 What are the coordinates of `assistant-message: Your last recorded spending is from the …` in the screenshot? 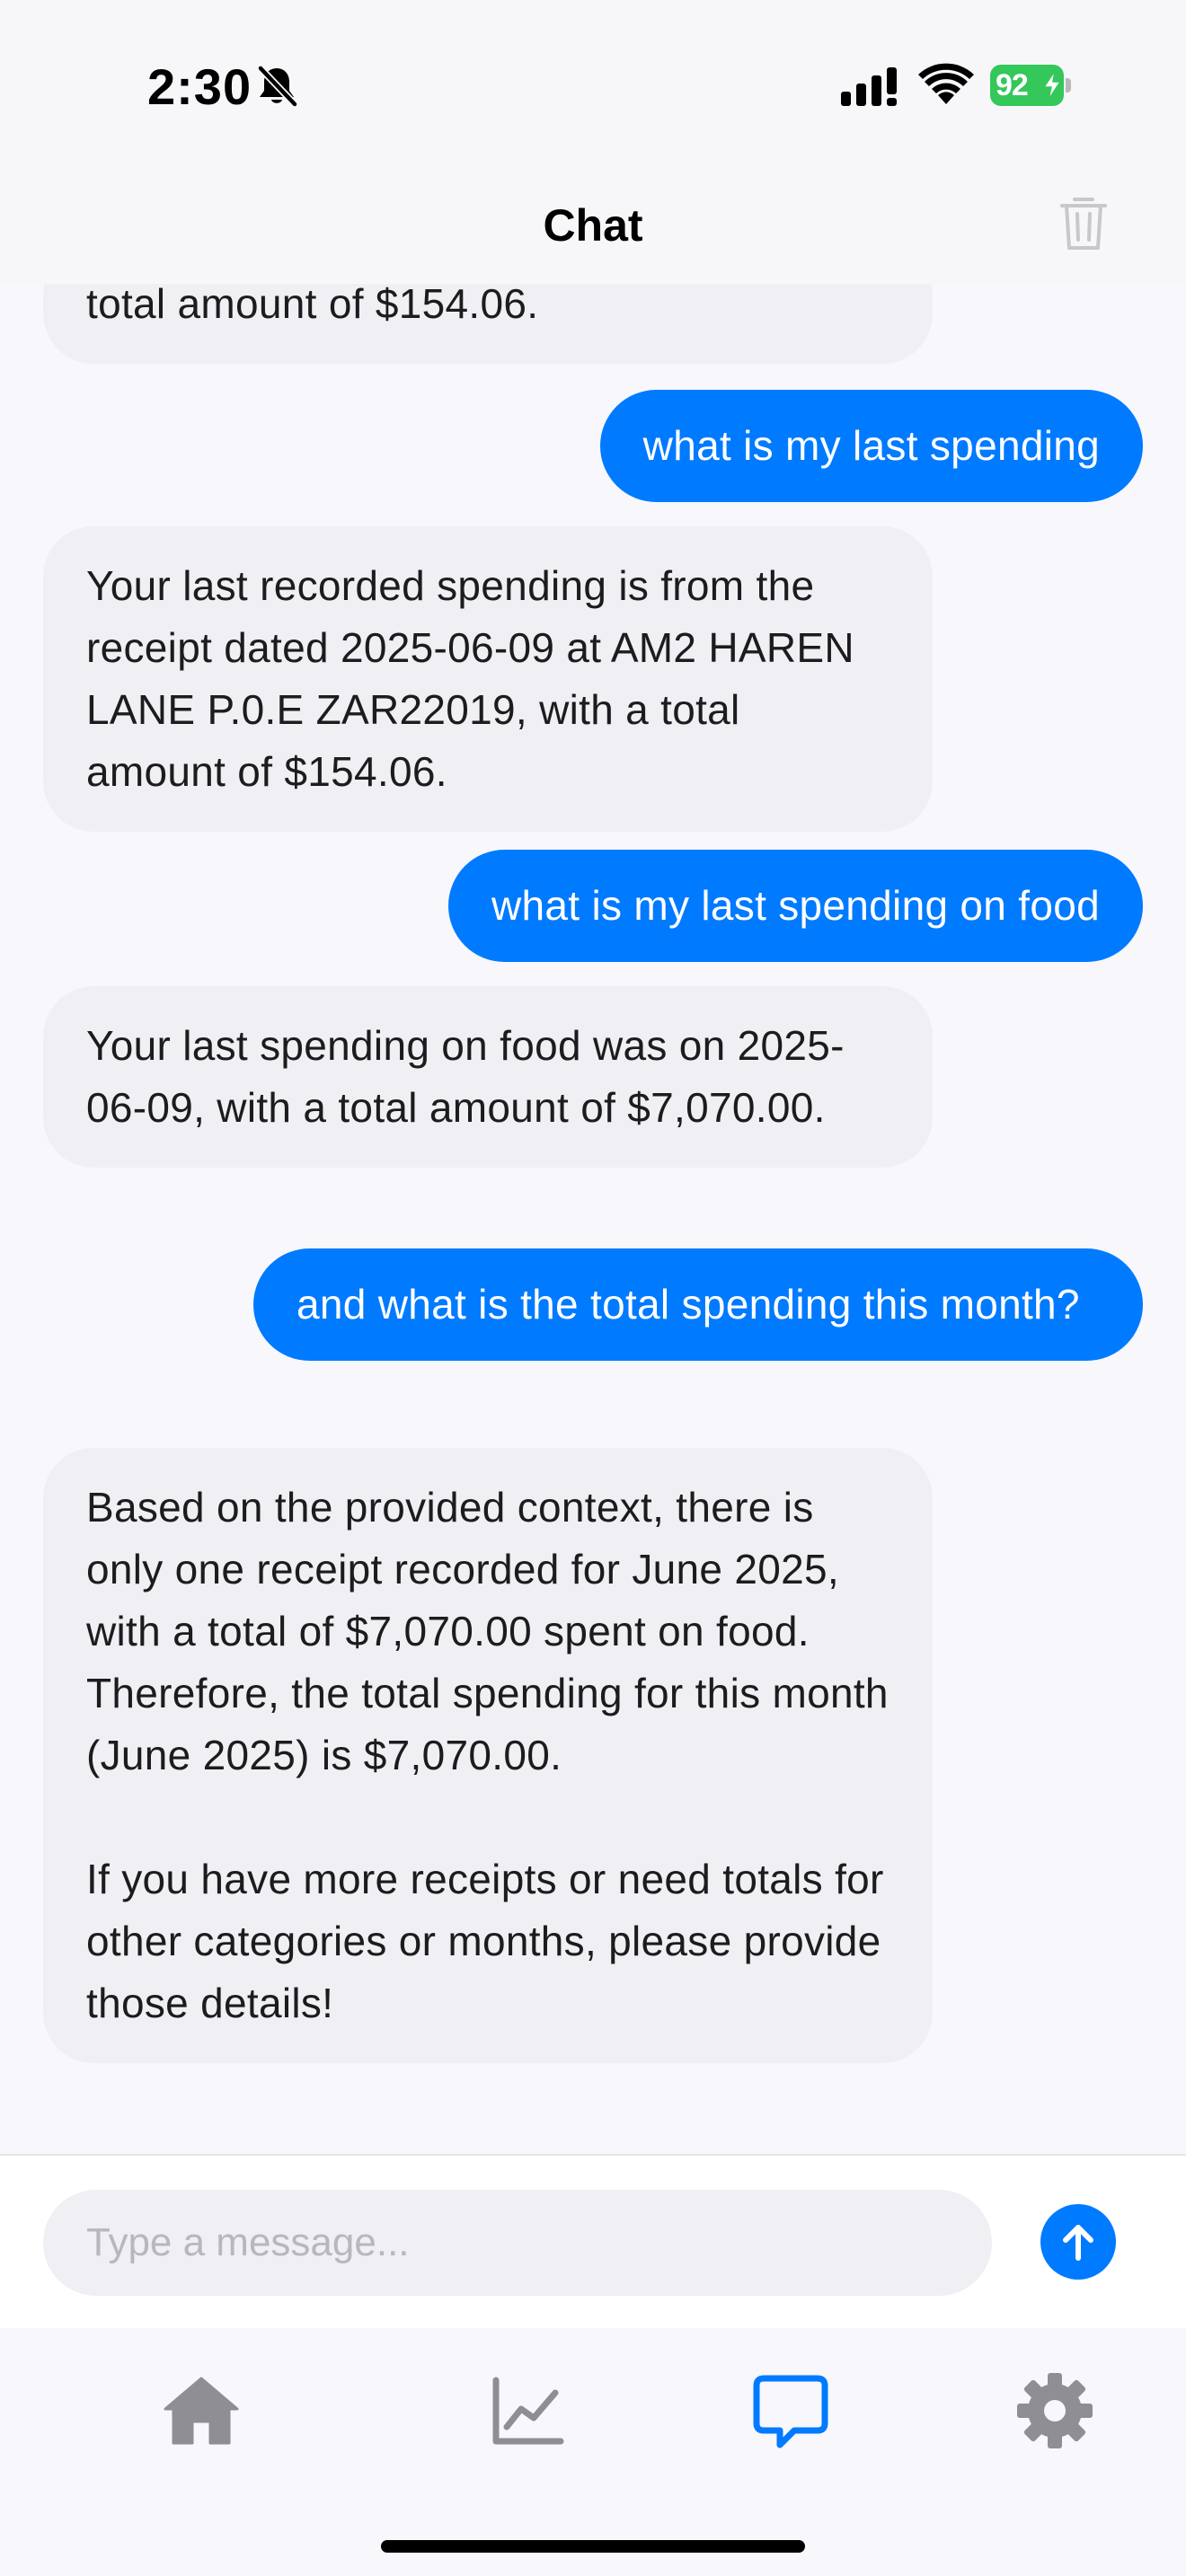 It's located at (488, 679).